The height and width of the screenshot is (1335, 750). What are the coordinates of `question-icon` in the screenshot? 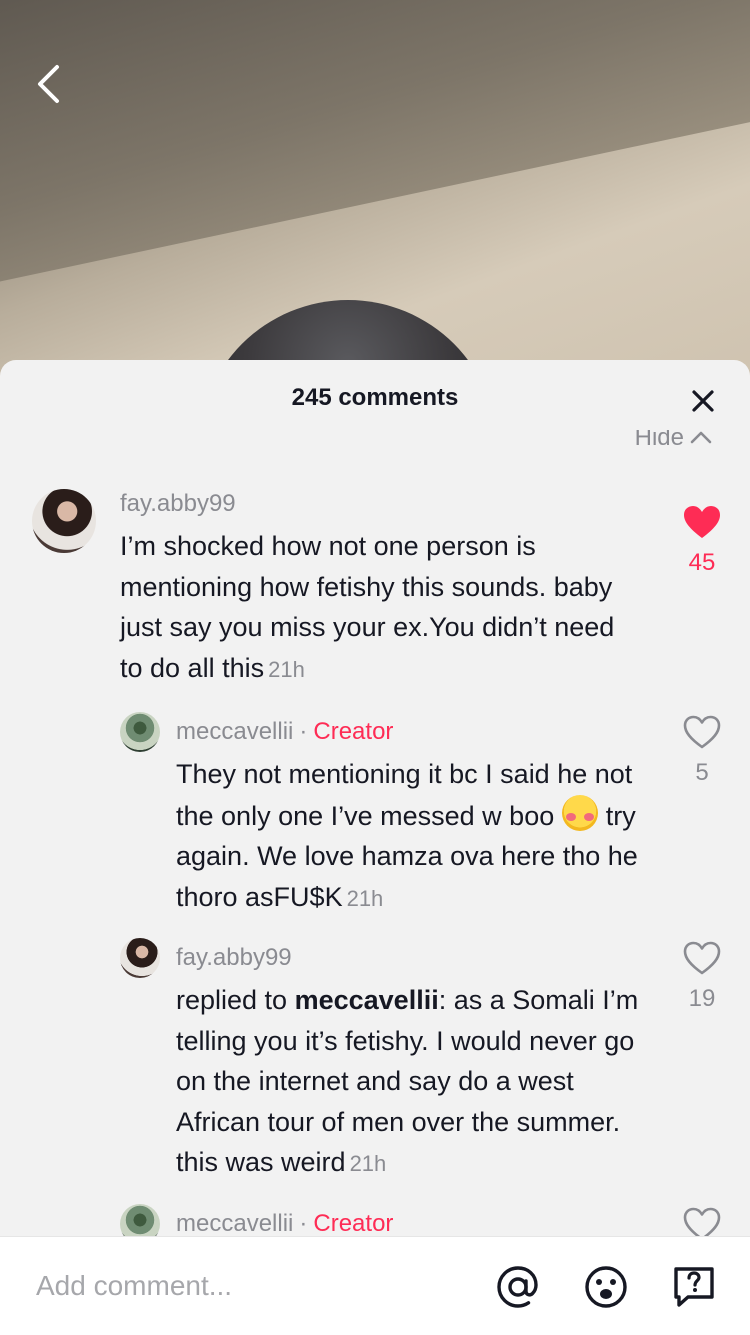 It's located at (694, 1287).